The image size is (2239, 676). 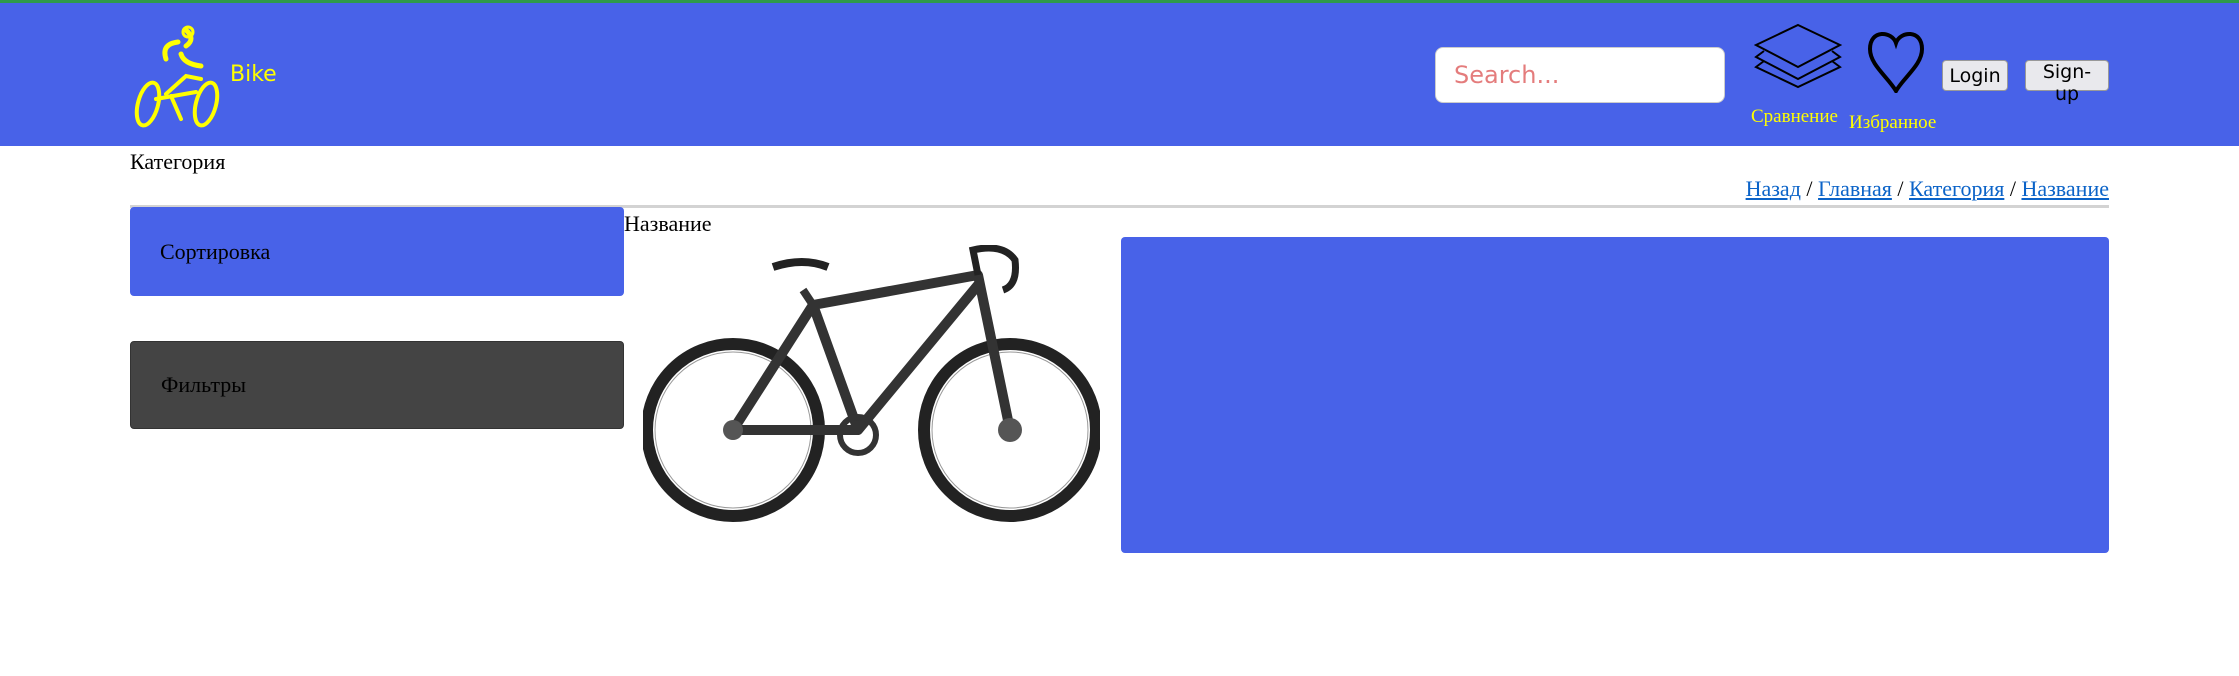 I want to click on favorites-label: Избранное, so click(x=1892, y=123).